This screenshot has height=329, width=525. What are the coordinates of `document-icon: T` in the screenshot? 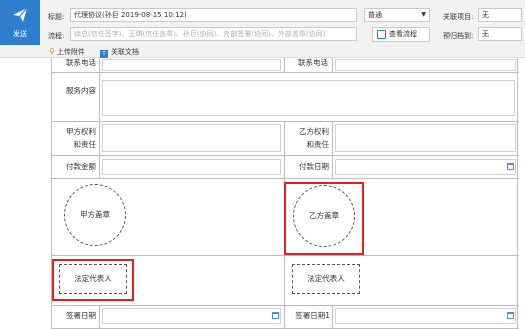 It's located at (104, 54).